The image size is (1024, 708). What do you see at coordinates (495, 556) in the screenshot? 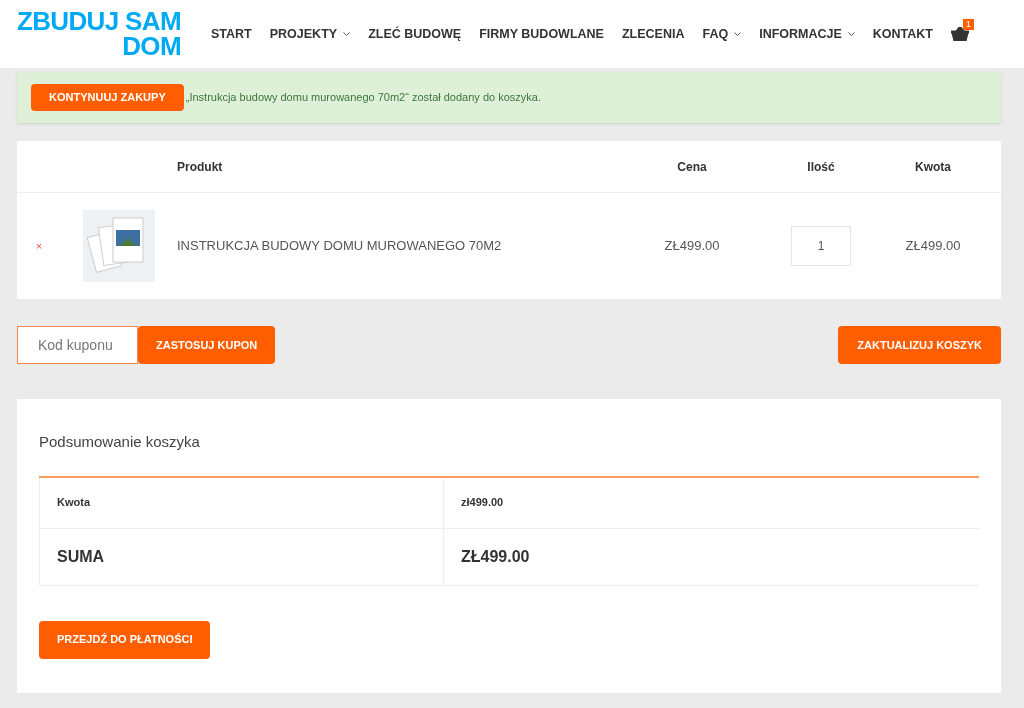
I see `totals-value: ZŁ499.00` at bounding box center [495, 556].